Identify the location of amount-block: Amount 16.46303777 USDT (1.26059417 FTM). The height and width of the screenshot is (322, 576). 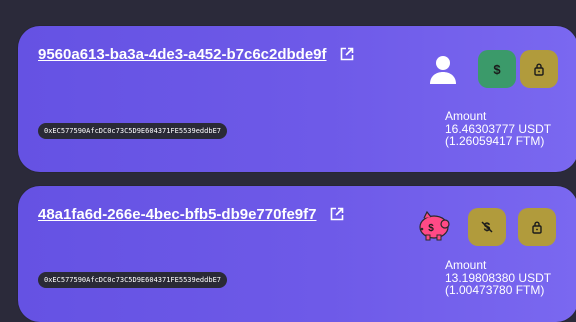
(498, 129).